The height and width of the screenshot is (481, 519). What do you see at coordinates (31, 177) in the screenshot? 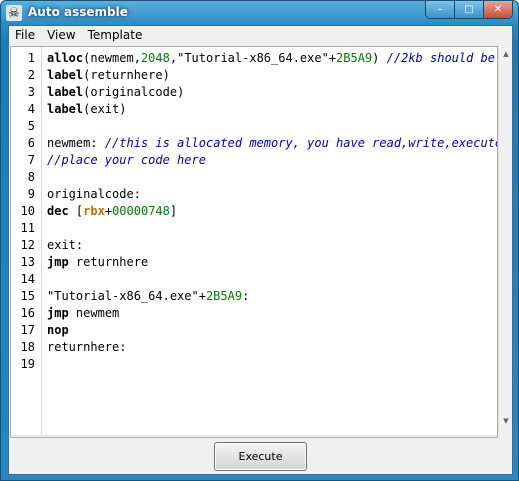
I see `line-number: 8` at bounding box center [31, 177].